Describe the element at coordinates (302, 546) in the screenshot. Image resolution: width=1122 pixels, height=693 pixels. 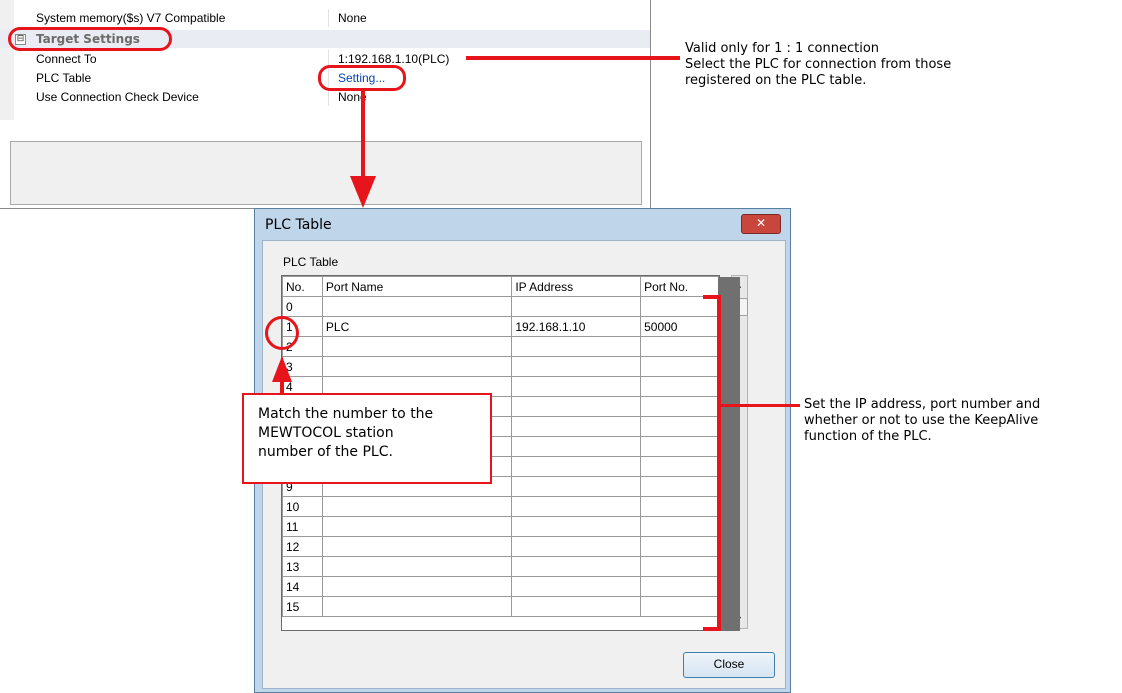
I see `cell-no: 12` at that location.